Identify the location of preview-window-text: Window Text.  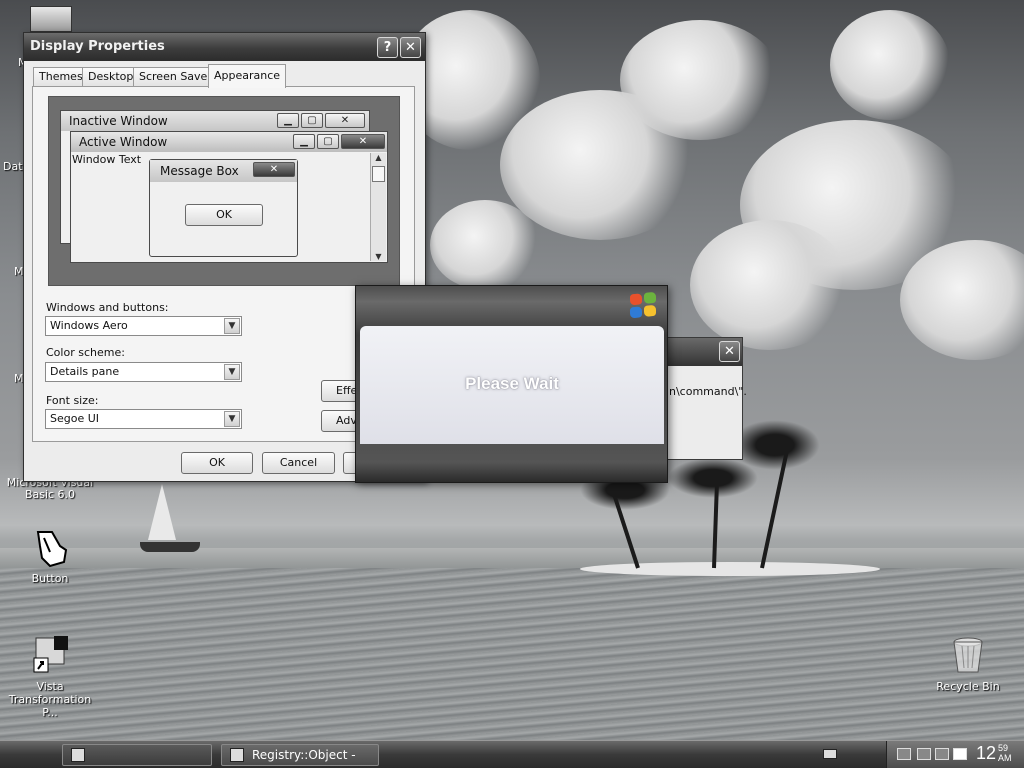
(107, 159).